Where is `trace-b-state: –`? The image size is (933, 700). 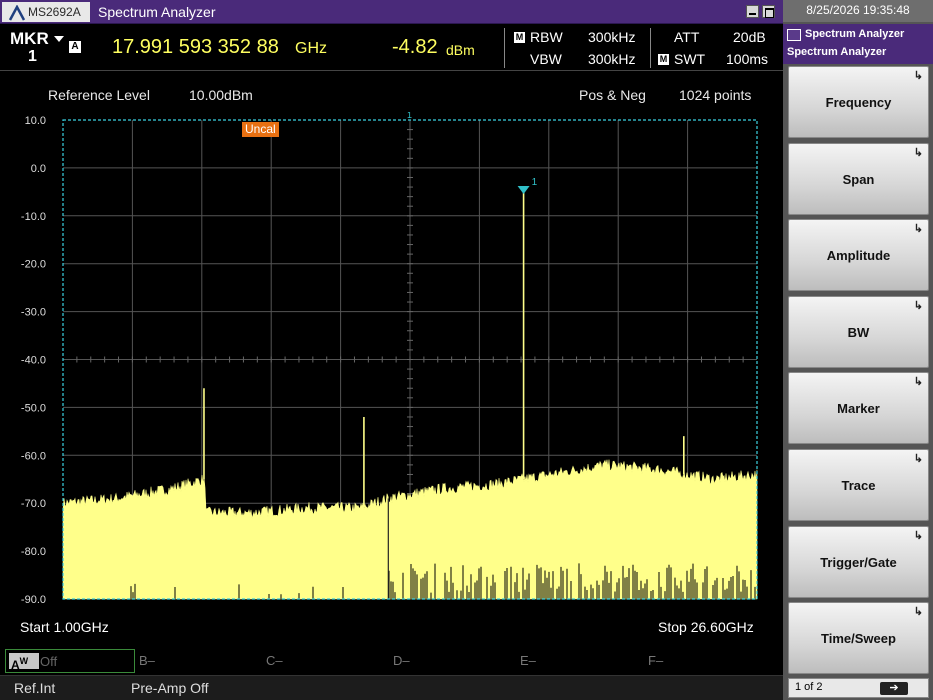
trace-b-state: – is located at coordinates (151, 660).